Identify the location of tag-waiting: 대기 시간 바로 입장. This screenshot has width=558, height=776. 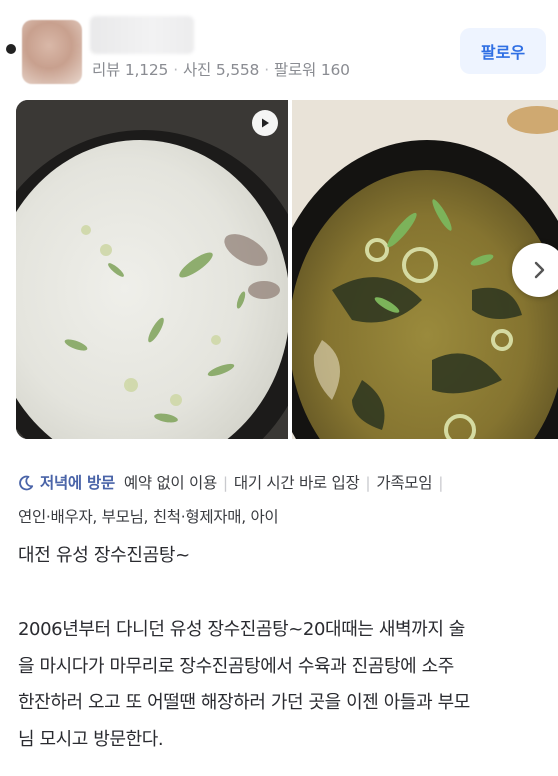
(296, 483).